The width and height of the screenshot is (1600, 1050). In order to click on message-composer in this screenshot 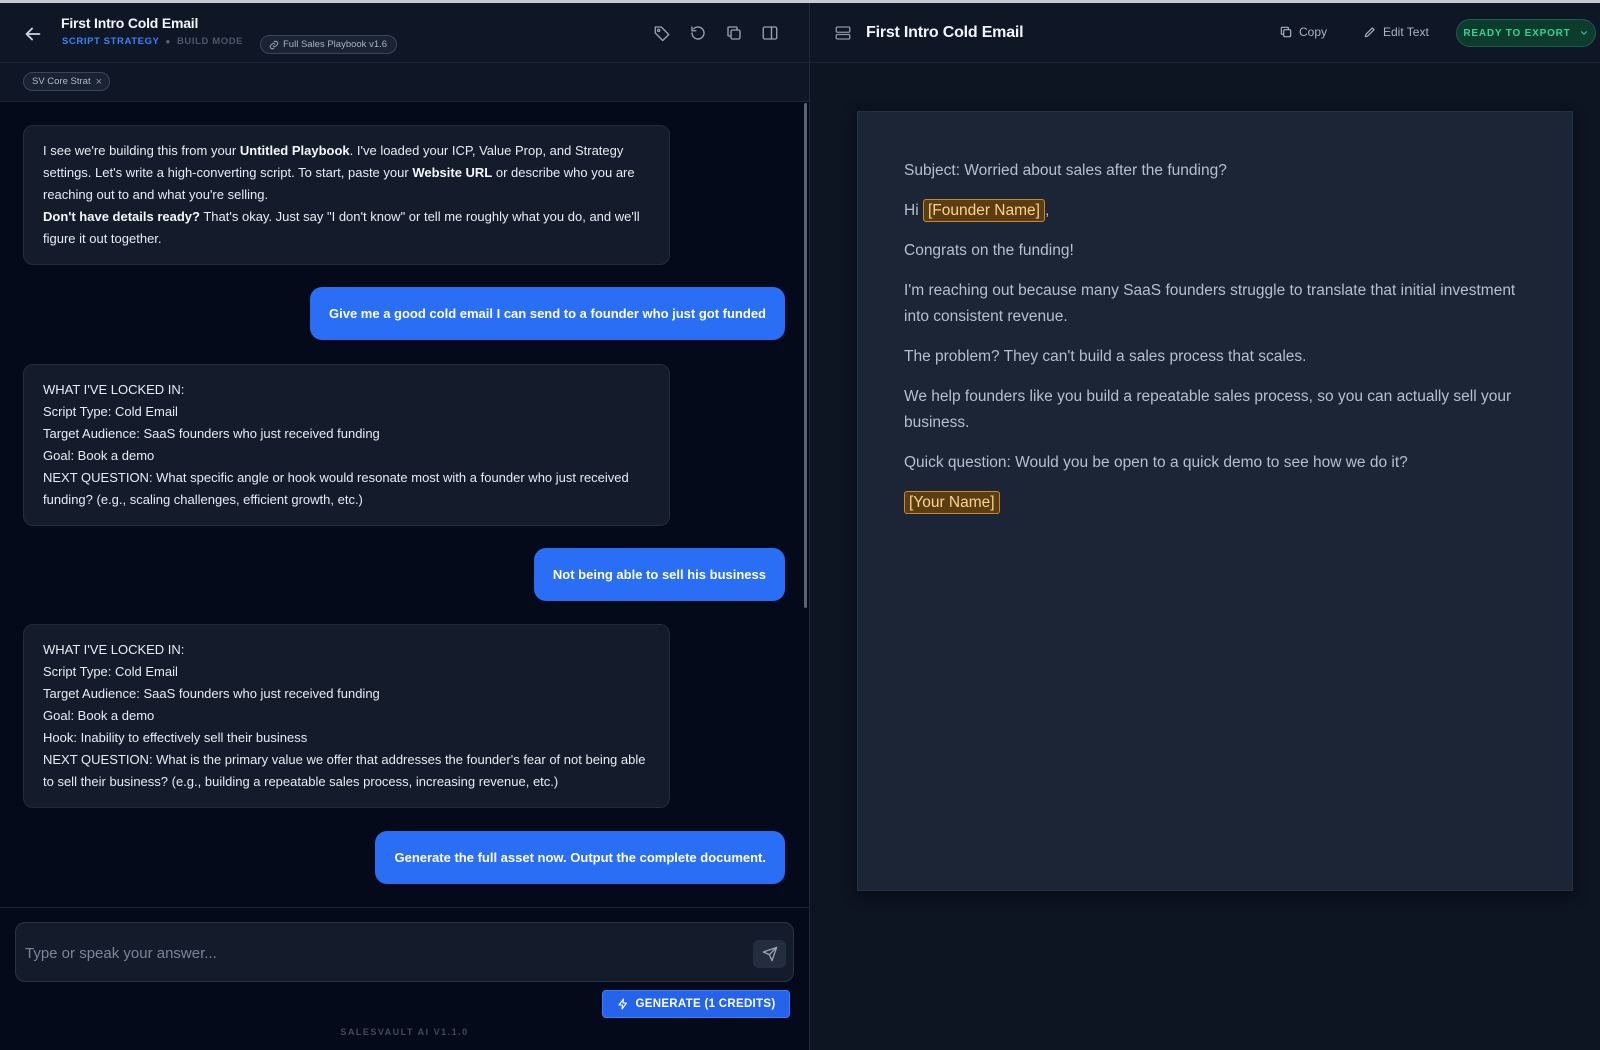, I will do `click(404, 952)`.